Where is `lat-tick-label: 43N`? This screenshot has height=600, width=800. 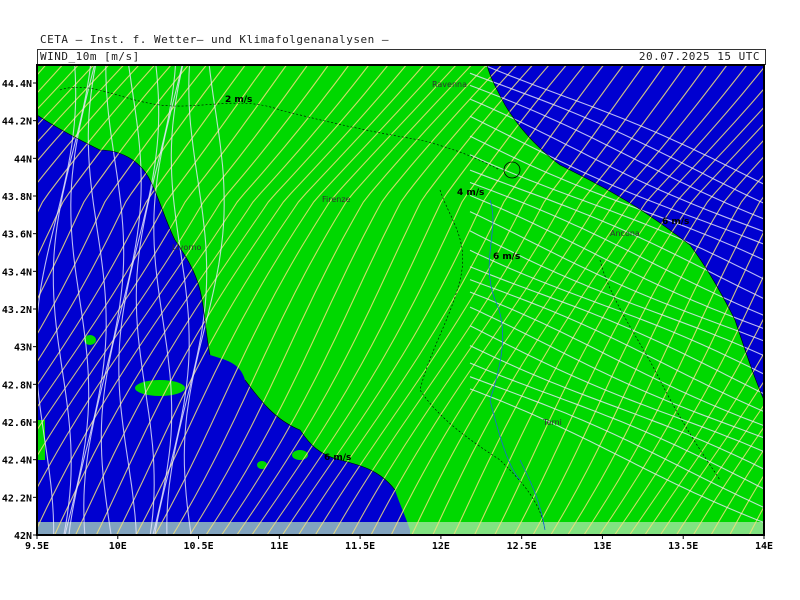 lat-tick-label: 43N is located at coordinates (23, 348).